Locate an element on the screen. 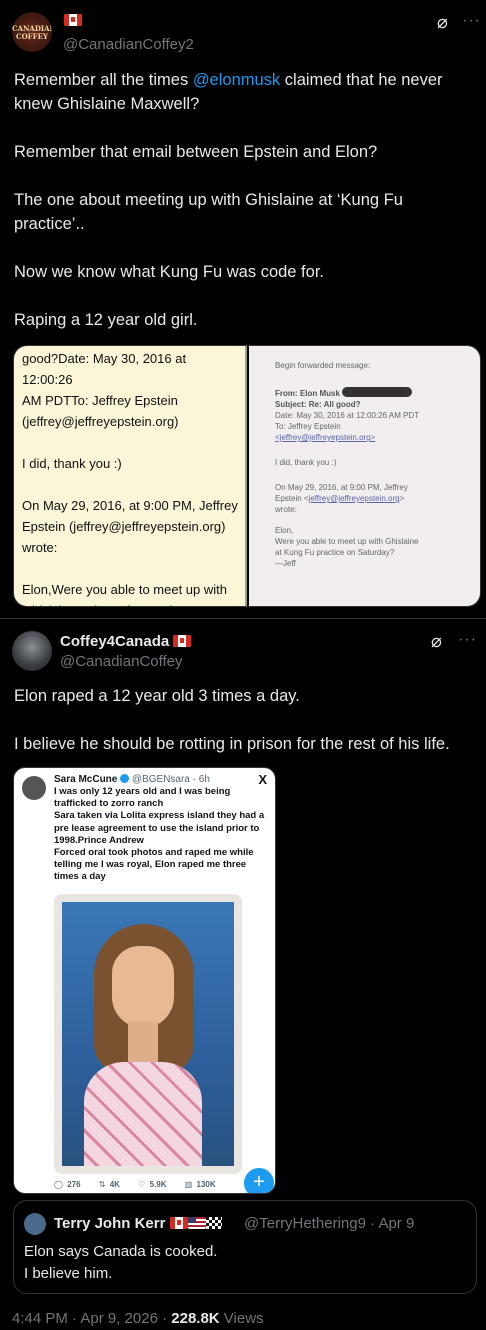  author-name: Coffey4Canada is located at coordinates (126, 641).